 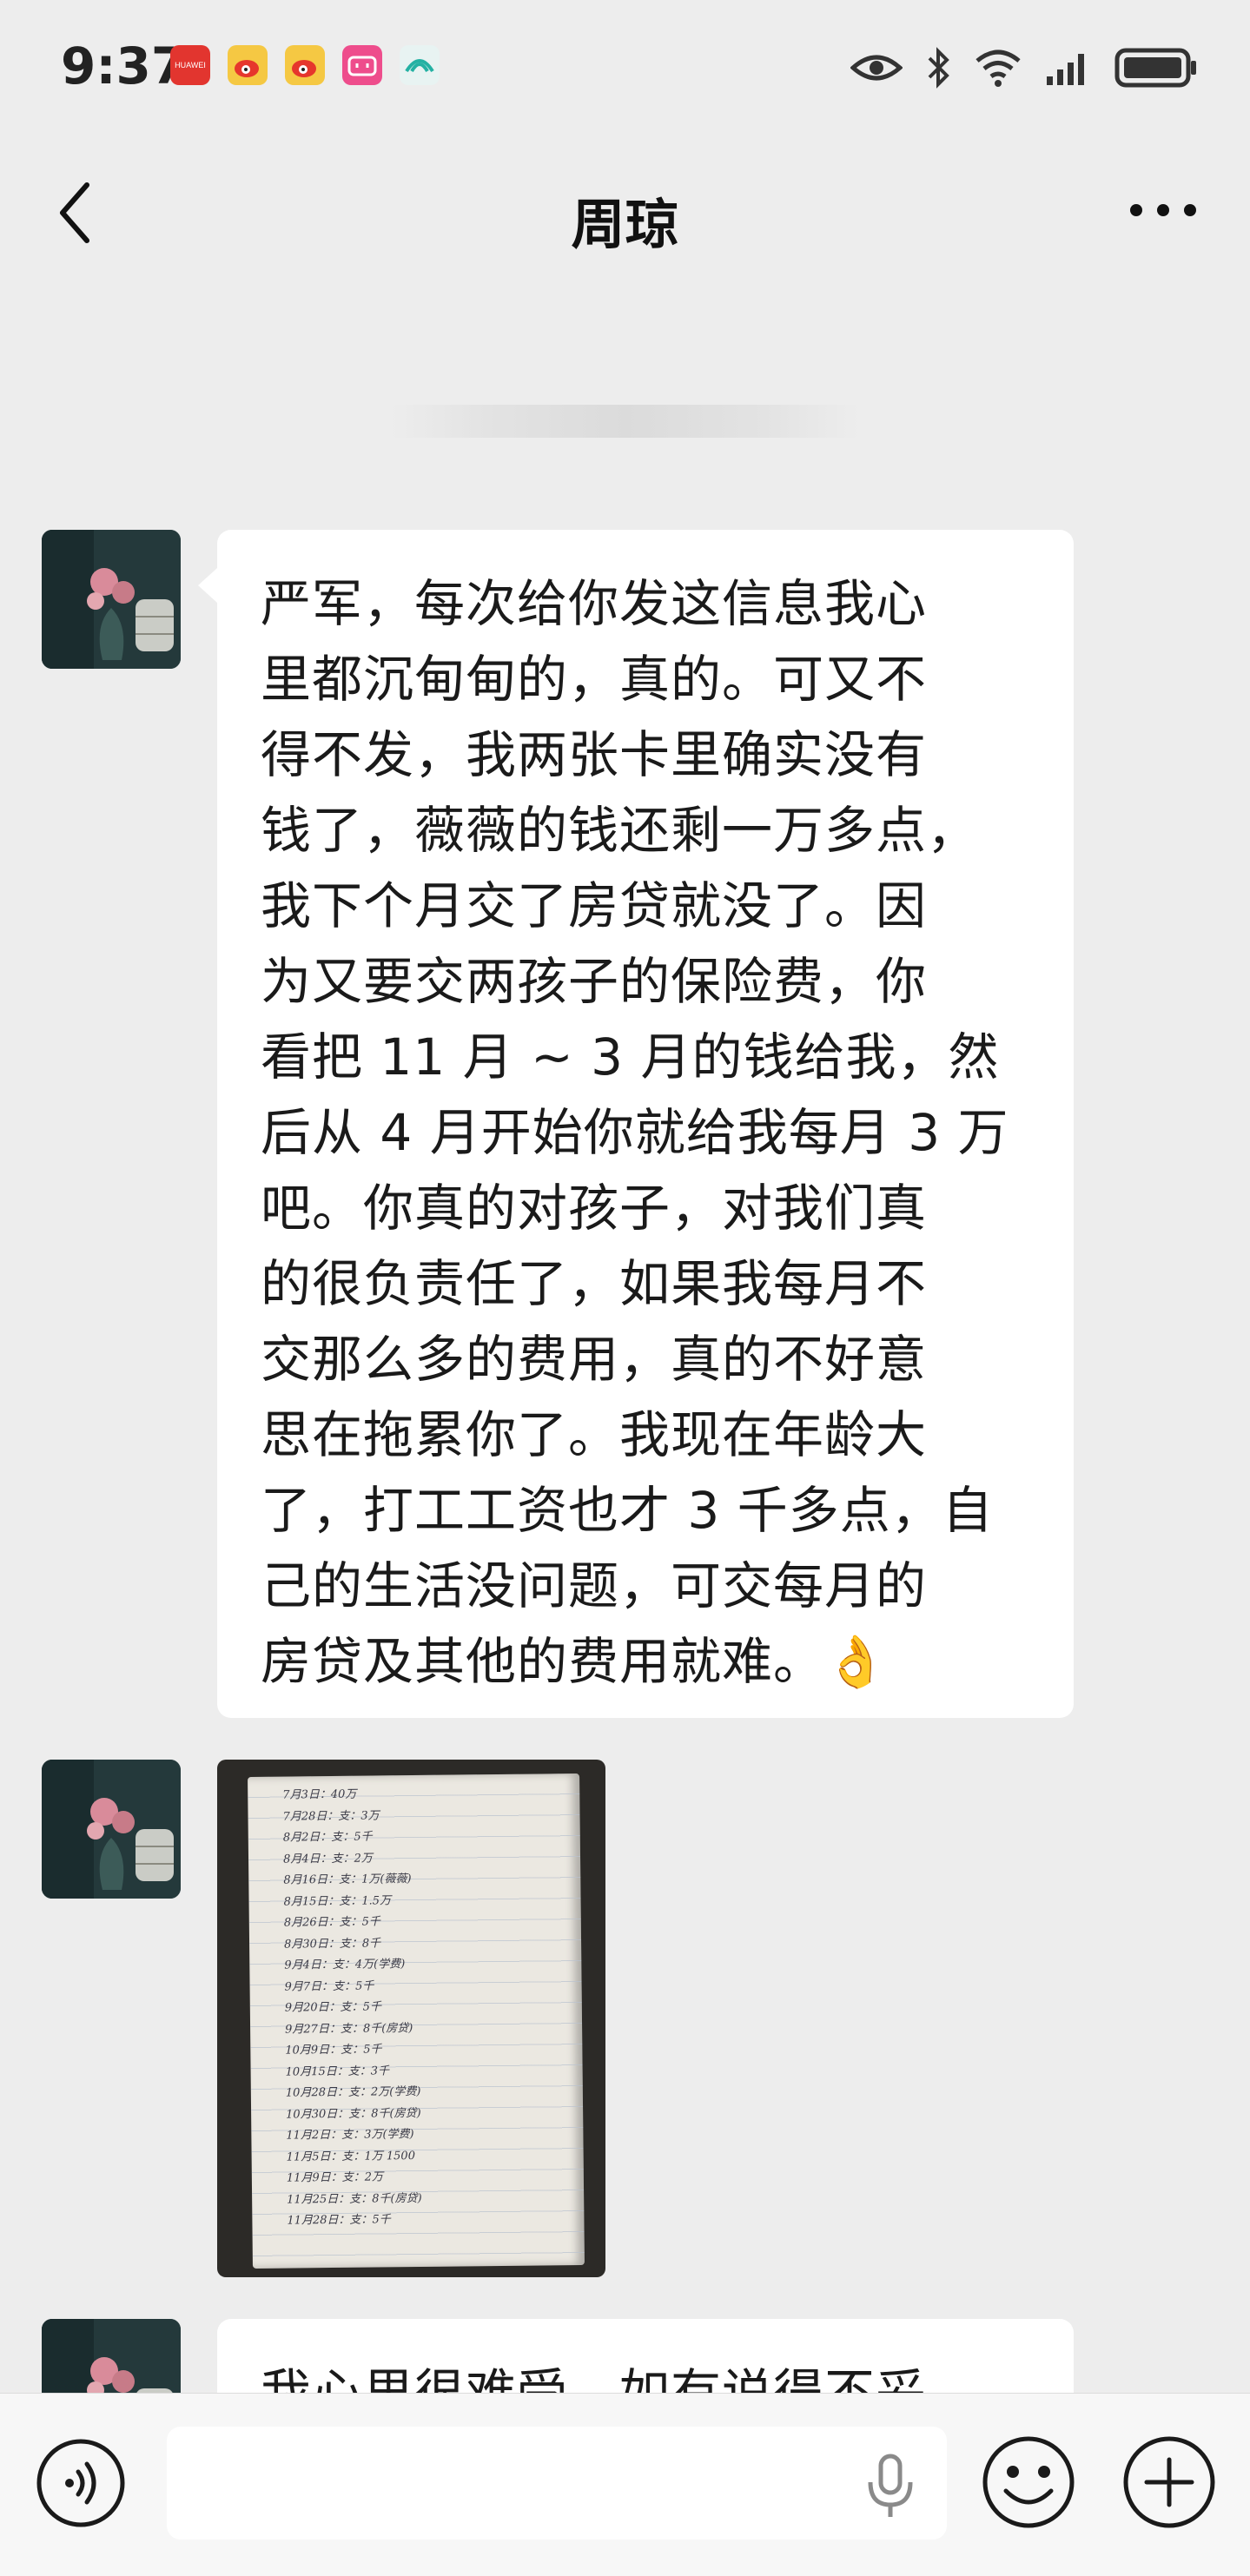 I want to click on notebook-line: 9月4日：支：4万(学费), so click(x=345, y=1965).